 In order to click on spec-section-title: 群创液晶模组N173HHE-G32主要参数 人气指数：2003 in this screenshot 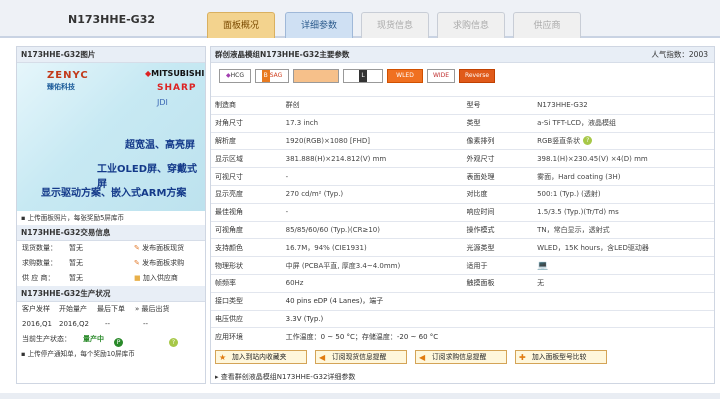, I will do `click(462, 55)`.